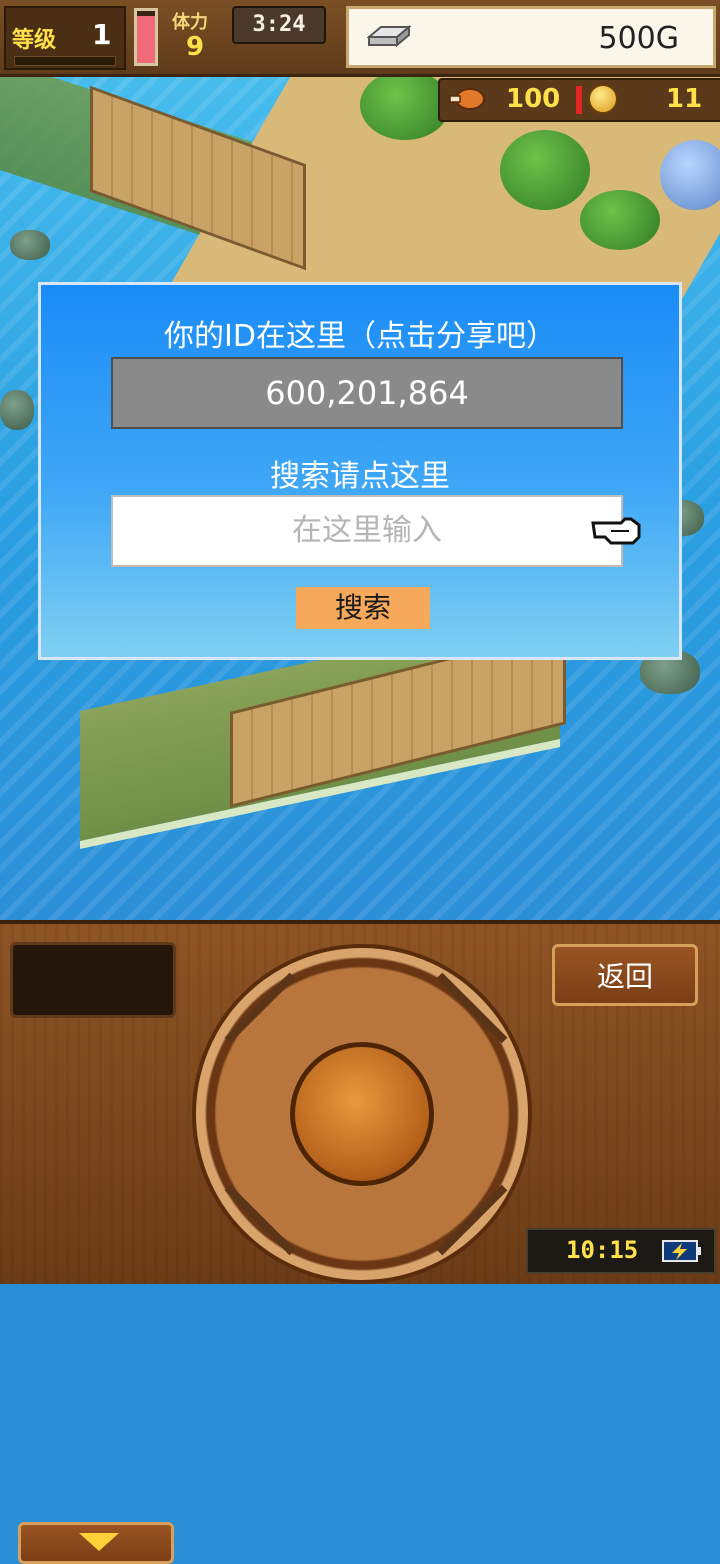  What do you see at coordinates (367, 531) in the screenshot?
I see `search-input: 在这里输入` at bounding box center [367, 531].